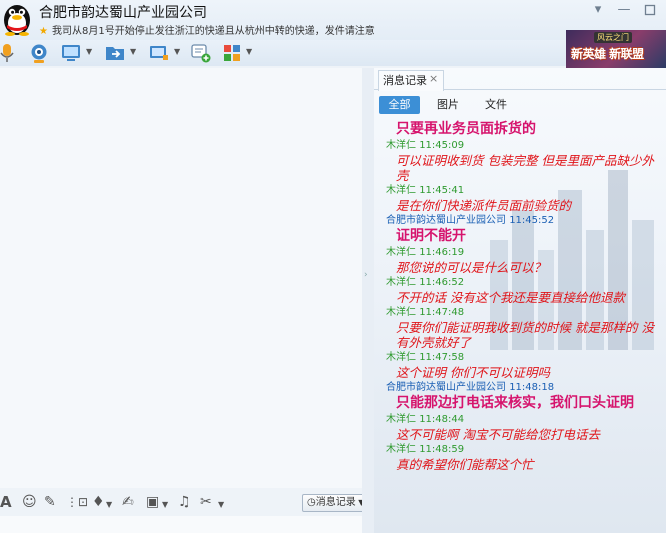  I want to click on apps-dropdown-icon: ▼, so click(249, 51).